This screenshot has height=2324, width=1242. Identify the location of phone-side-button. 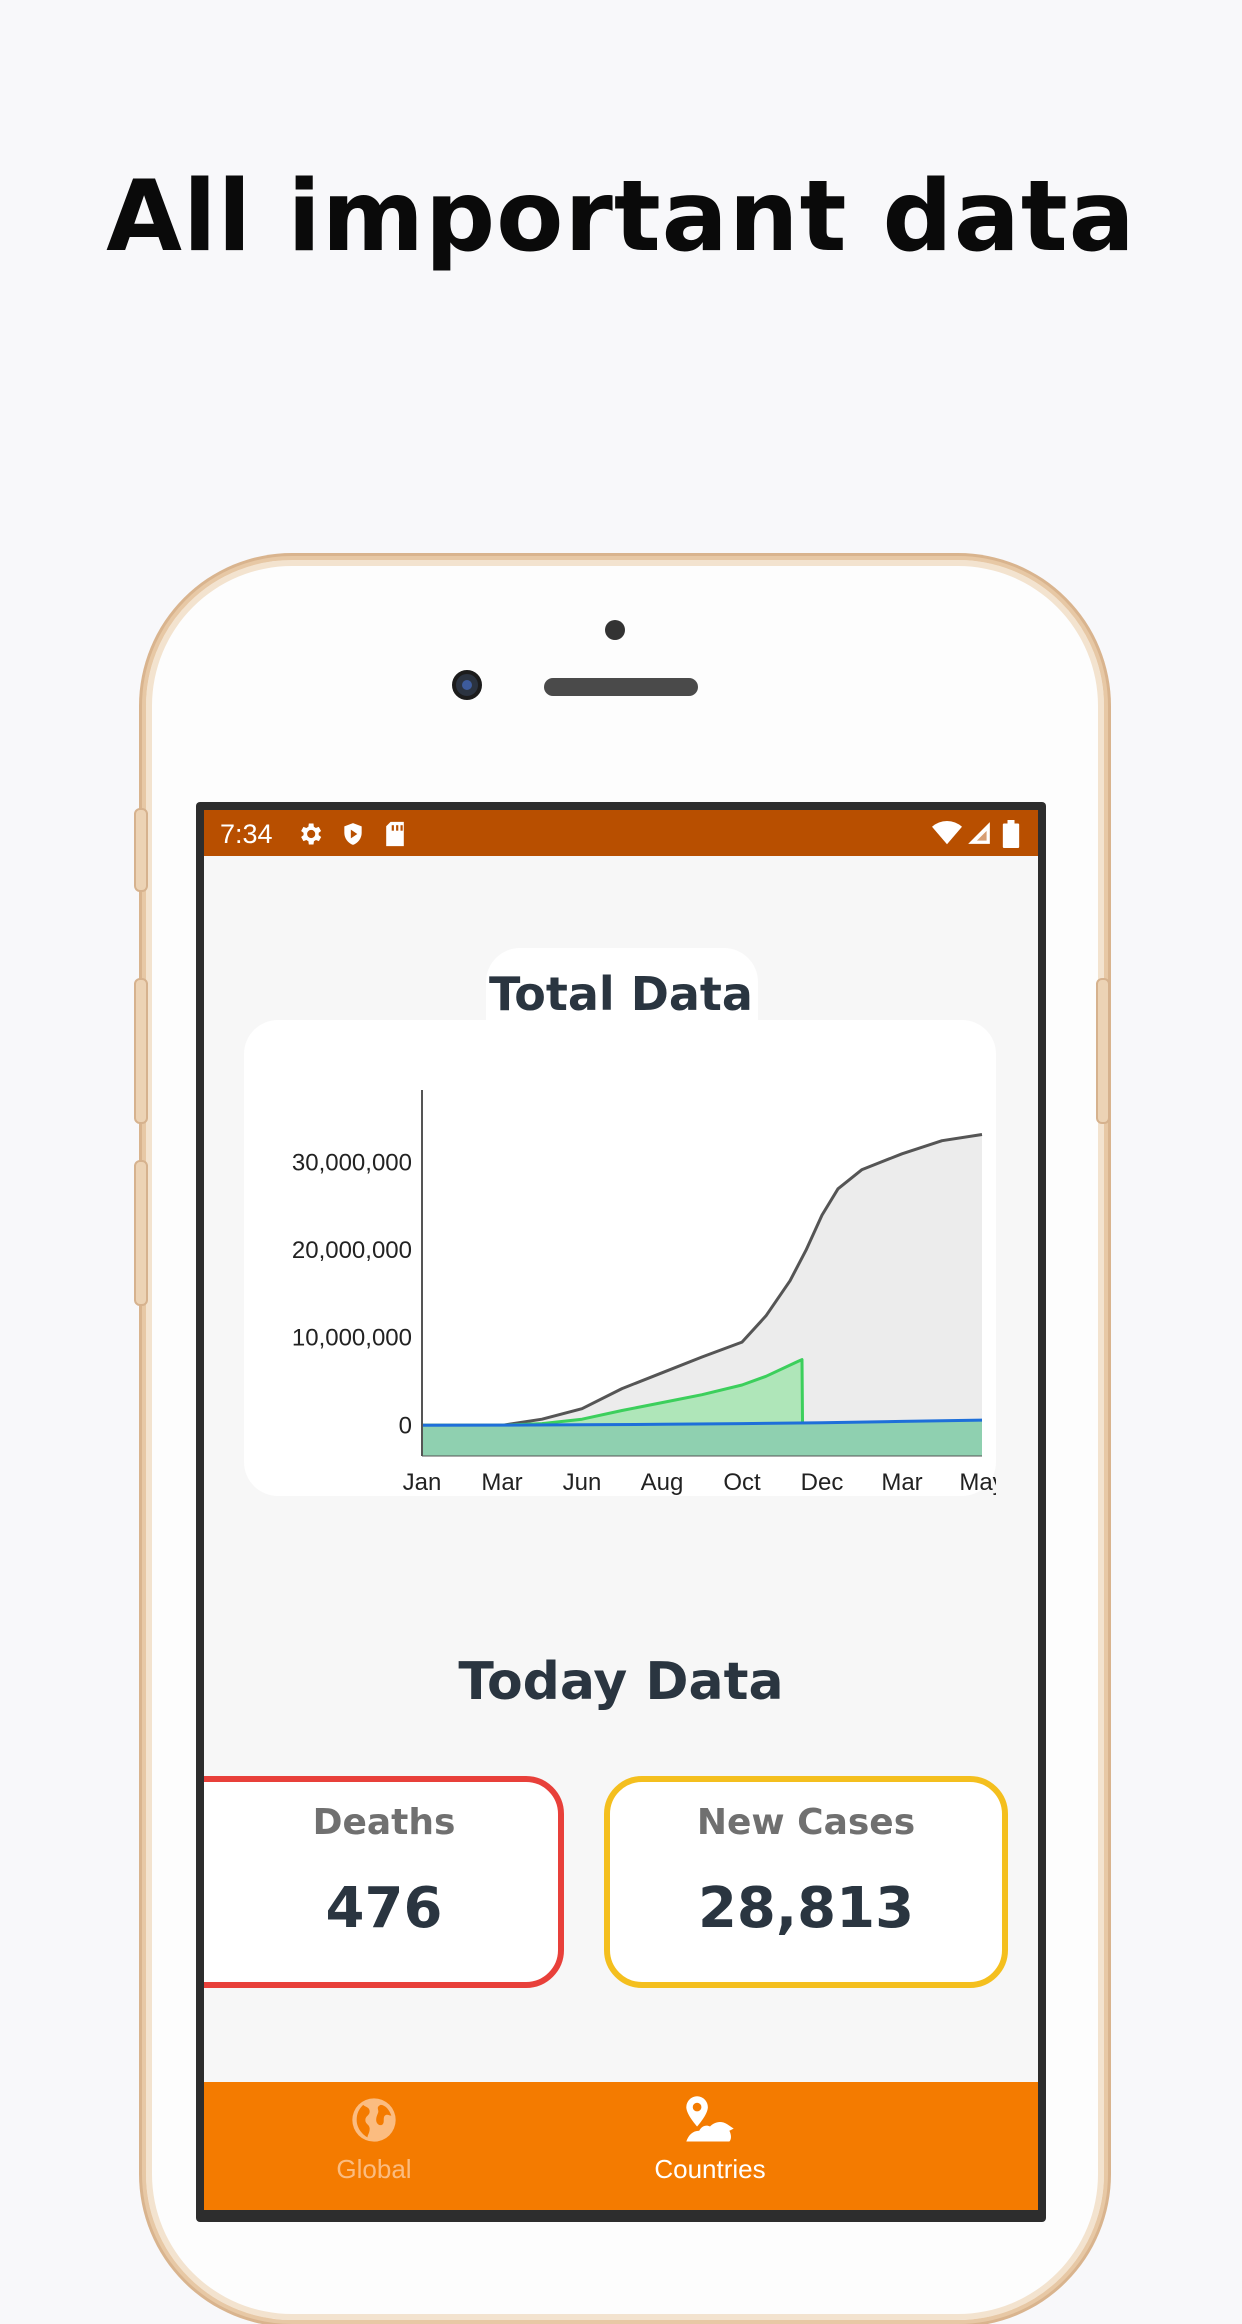
(141, 850).